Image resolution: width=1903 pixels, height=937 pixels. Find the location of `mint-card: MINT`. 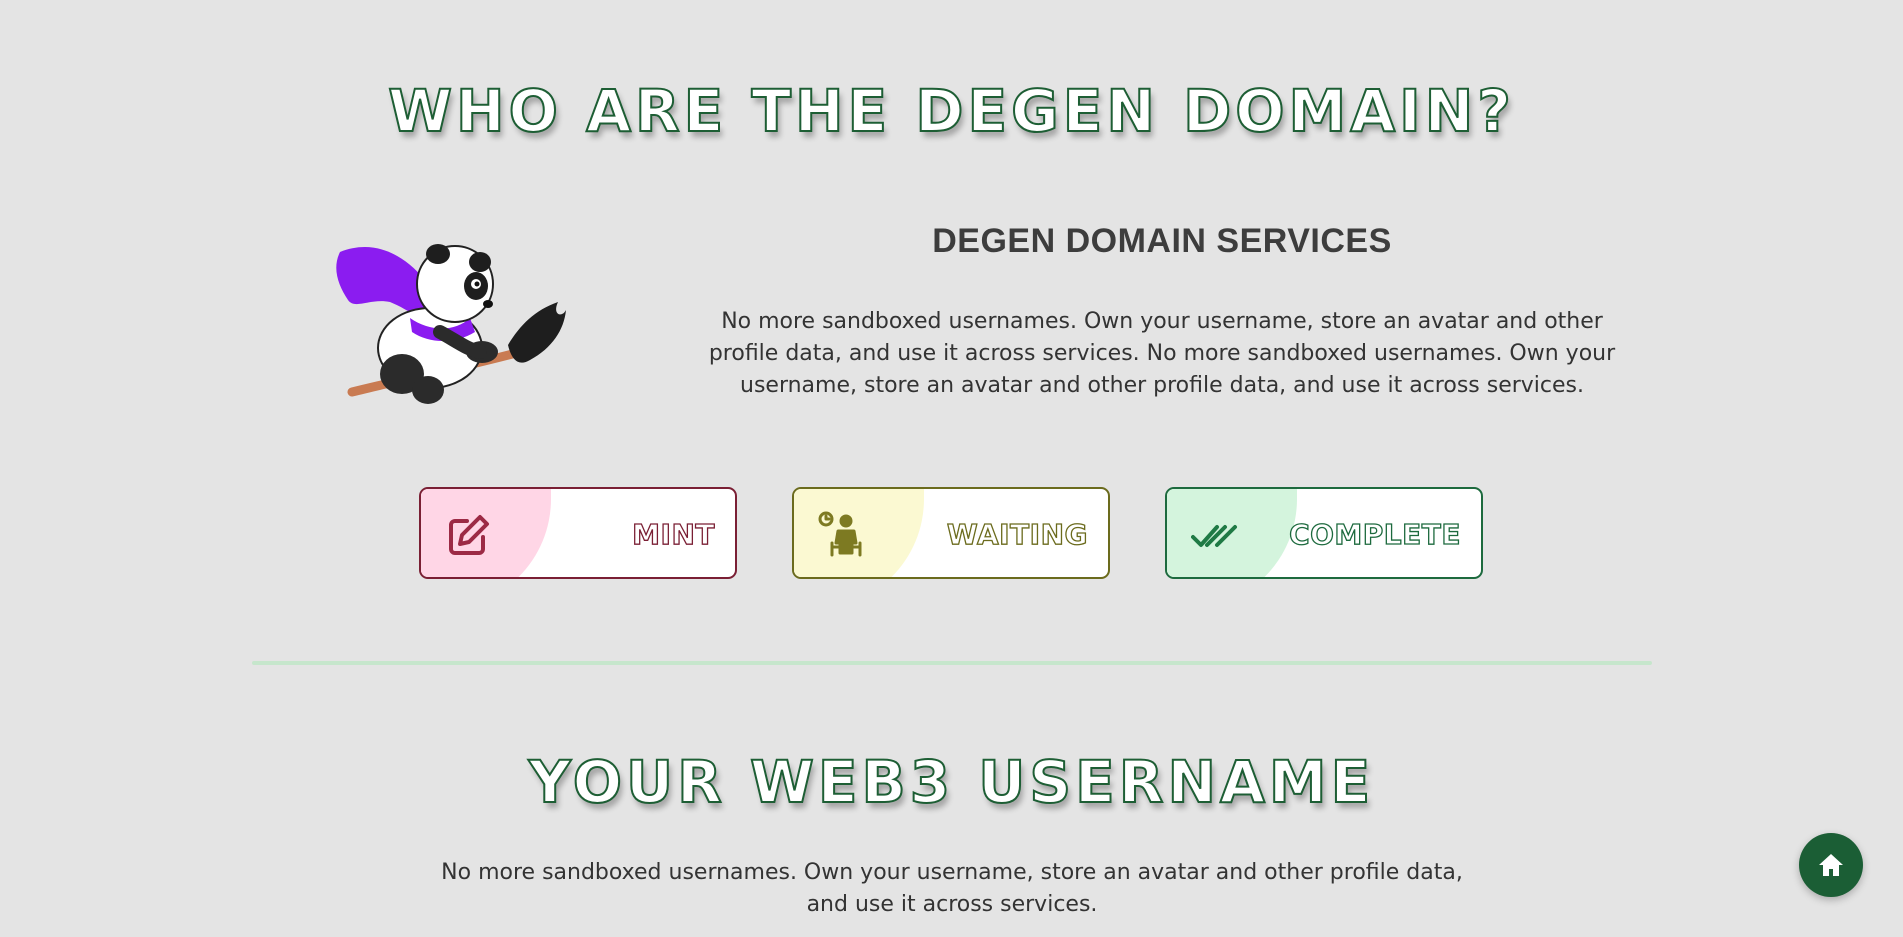

mint-card: MINT is located at coordinates (578, 533).